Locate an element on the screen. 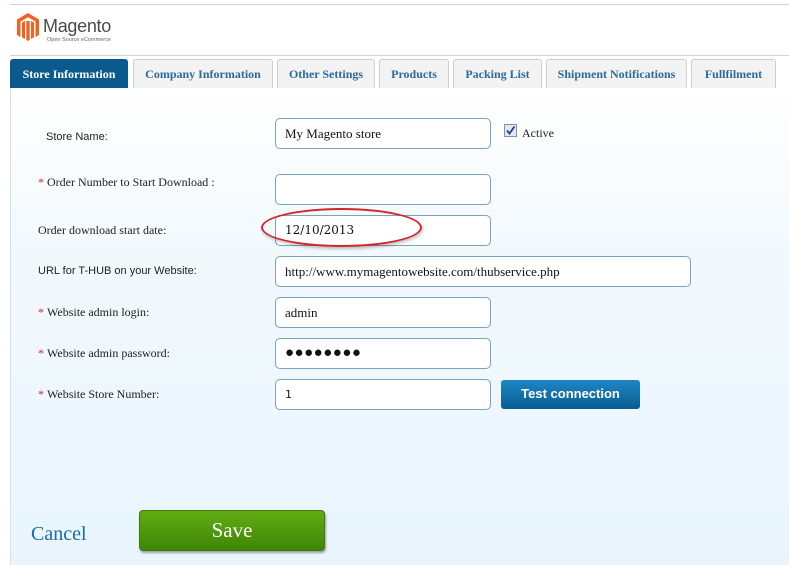 The image size is (789, 565). test-connection-button: Test connection is located at coordinates (570, 394).